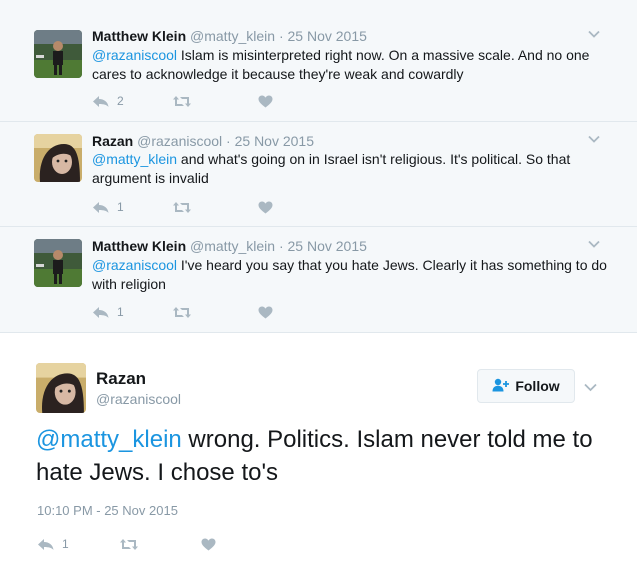 The image size is (639, 585). What do you see at coordinates (107, 510) in the screenshot?
I see `timestamp: 10:10 PM - 25 Nov 2015` at bounding box center [107, 510].